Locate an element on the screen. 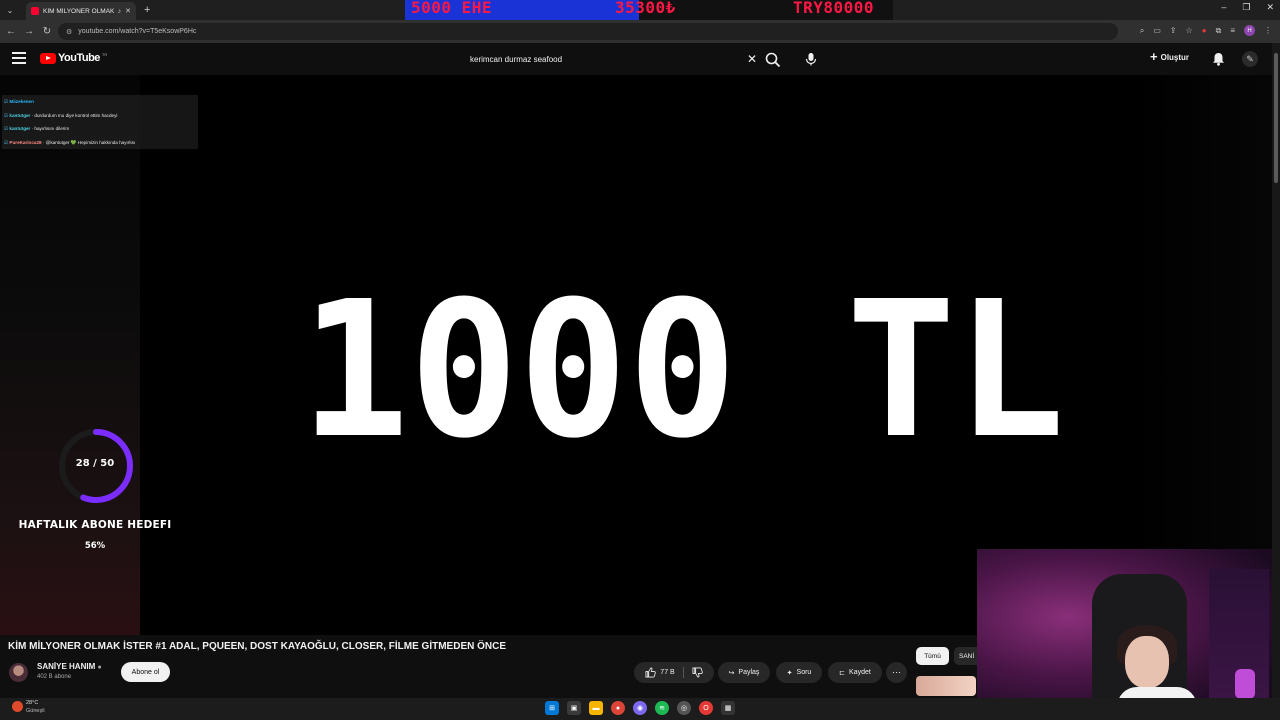  thumbs-up-icon is located at coordinates (651, 672).